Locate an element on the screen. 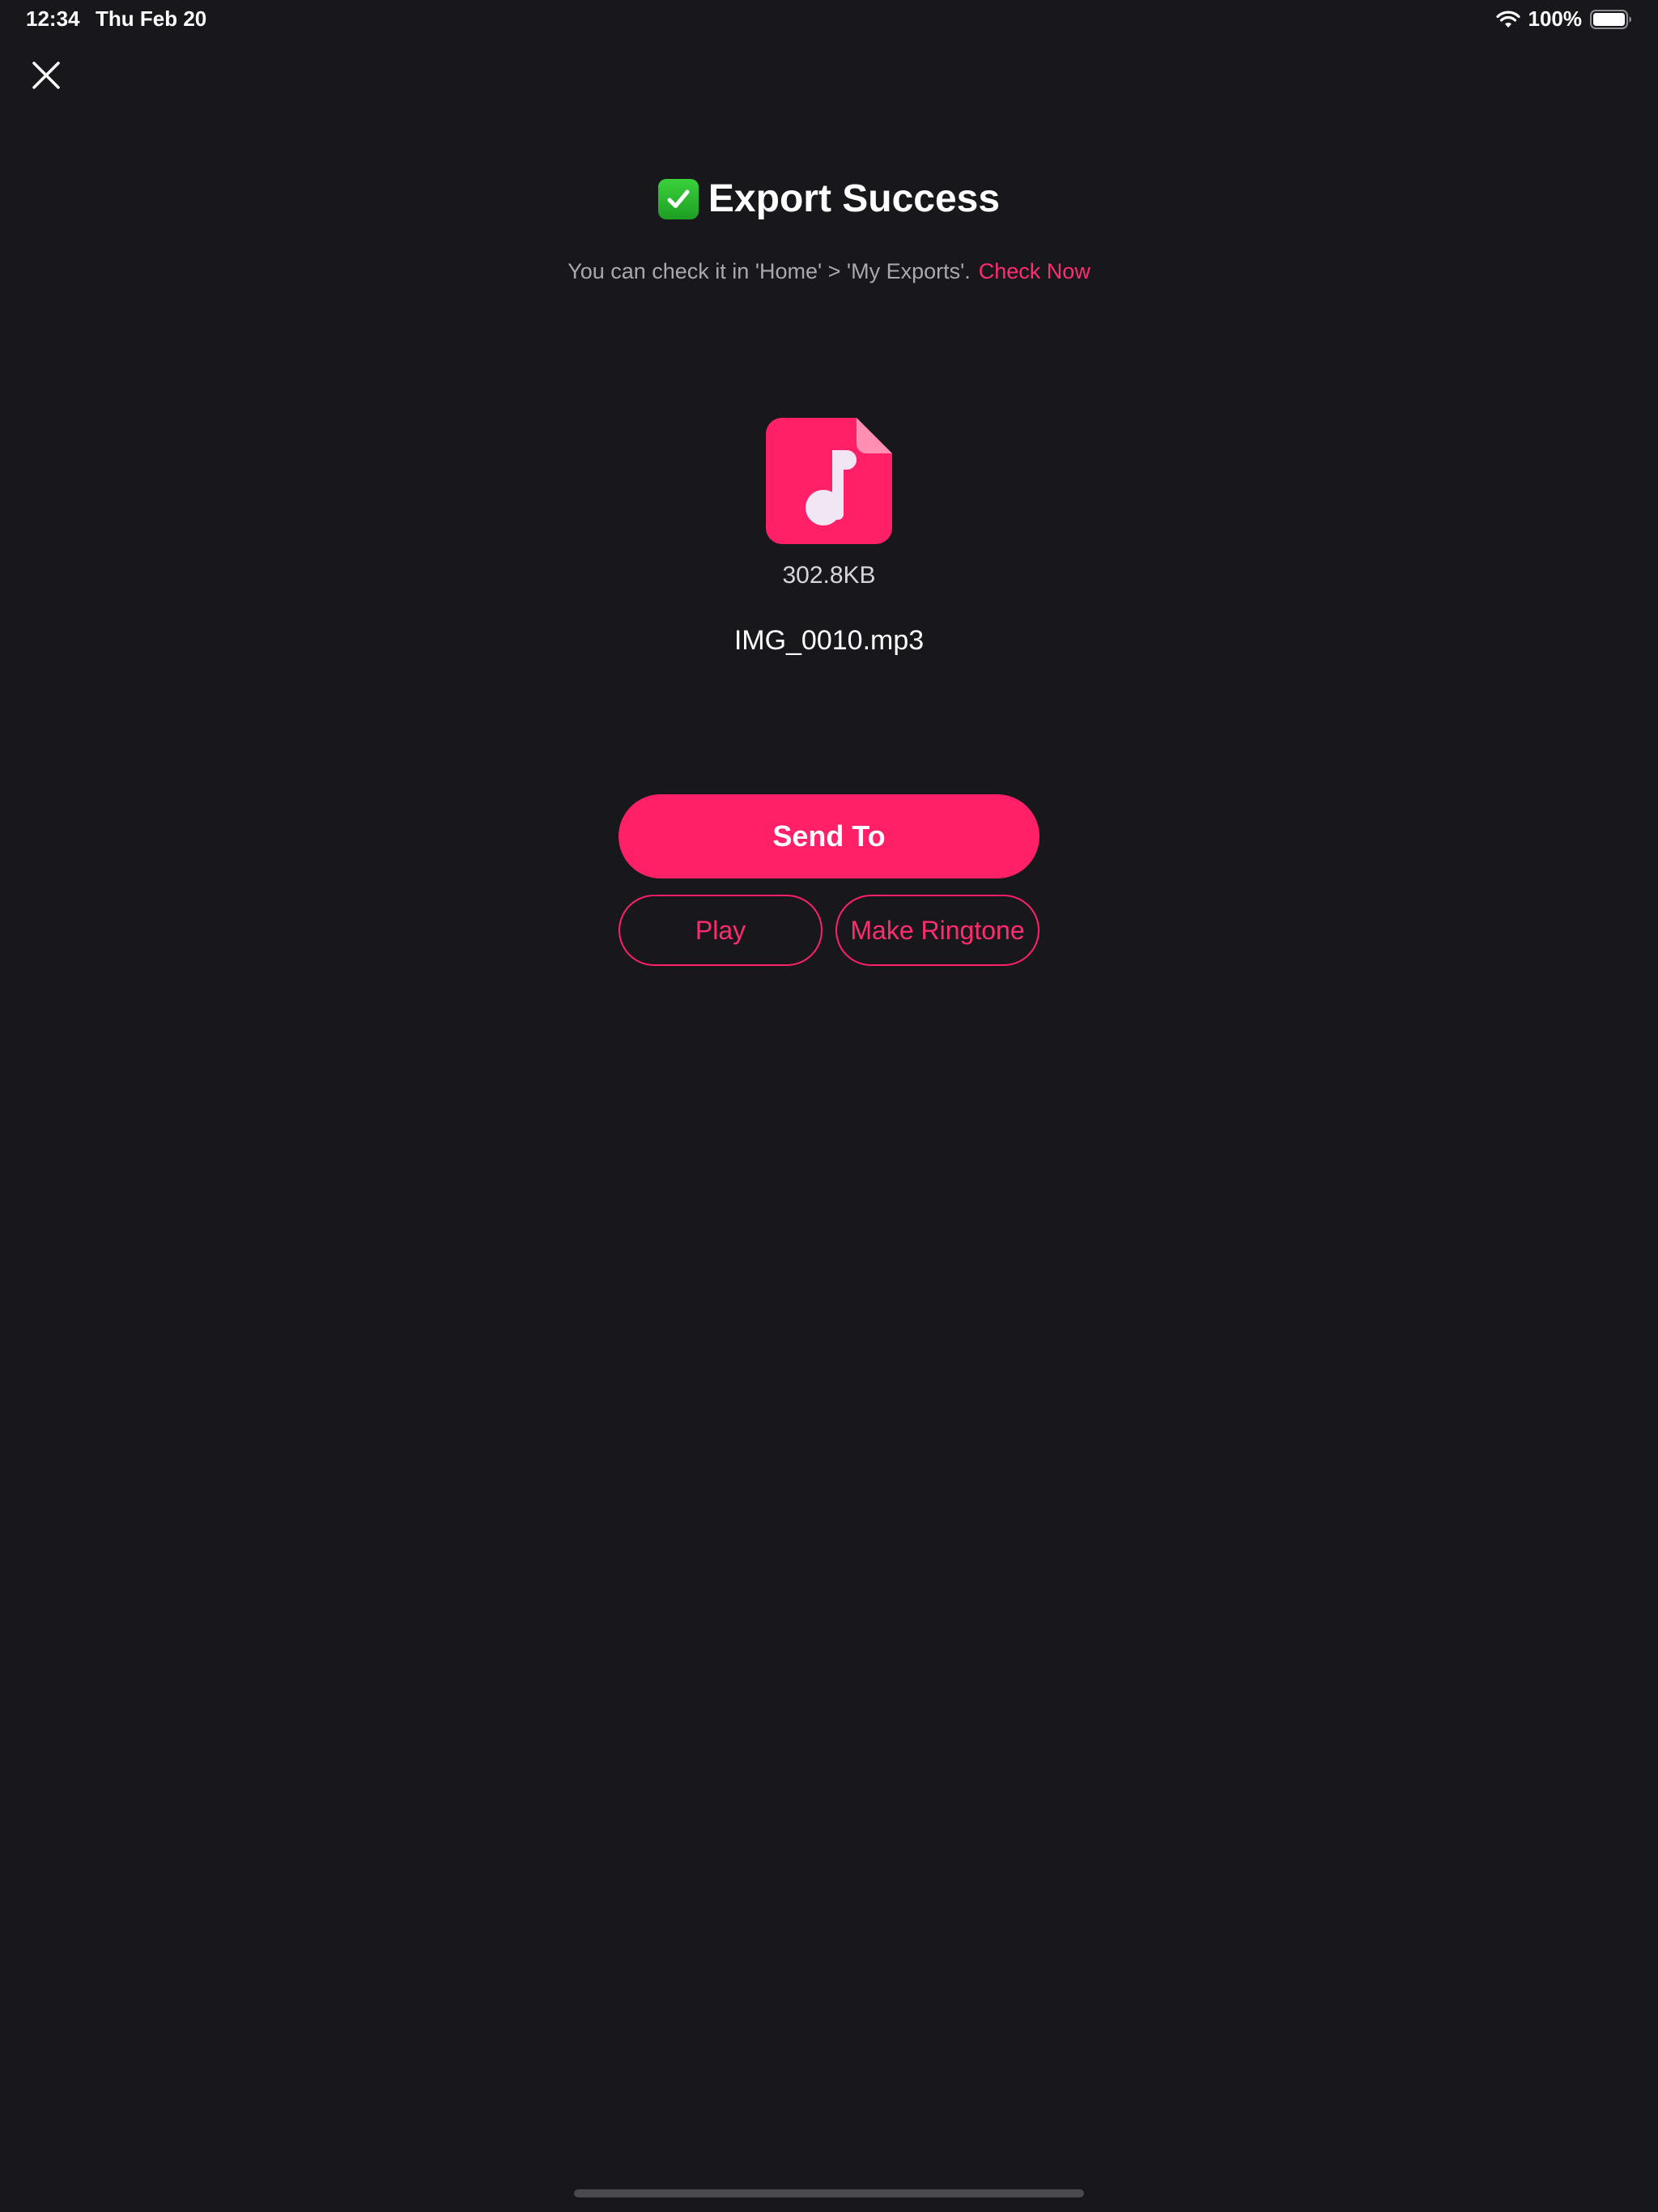 The width and height of the screenshot is (1658, 2212). status-indicators: 100% is located at coordinates (1564, 19).